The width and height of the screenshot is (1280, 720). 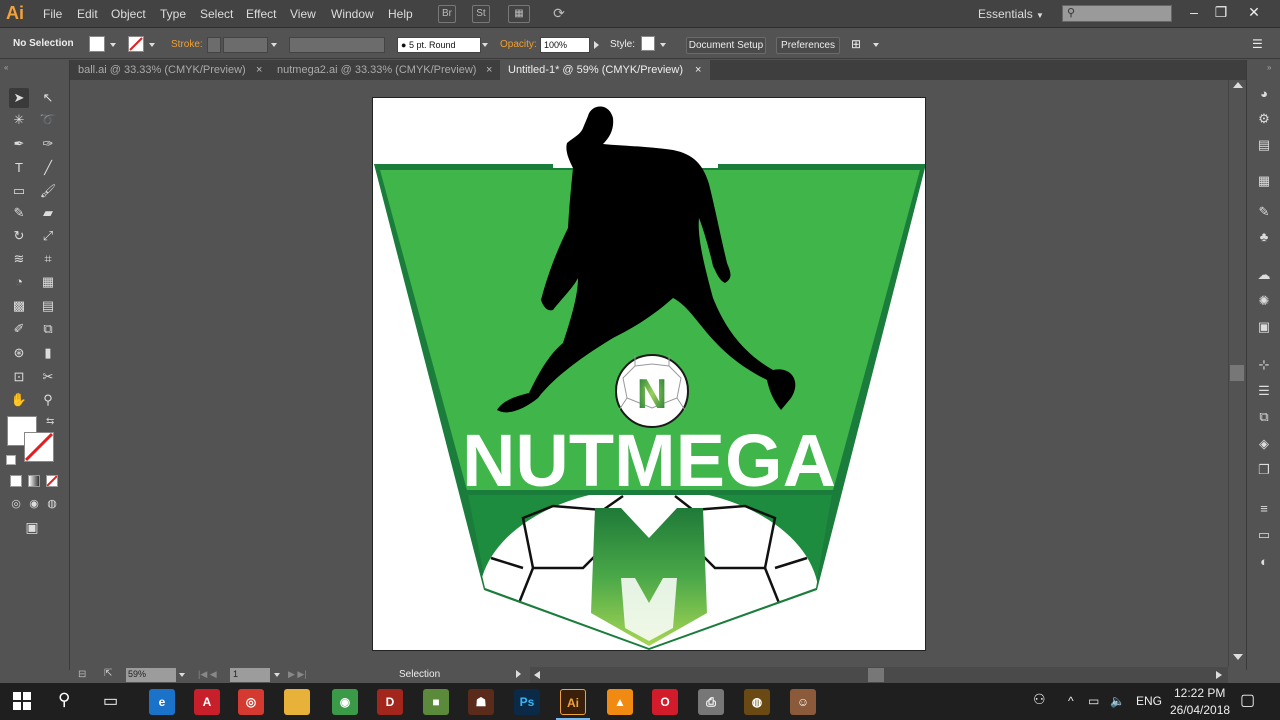 I want to click on battery-icon: ▭, so click(x=1093, y=701).